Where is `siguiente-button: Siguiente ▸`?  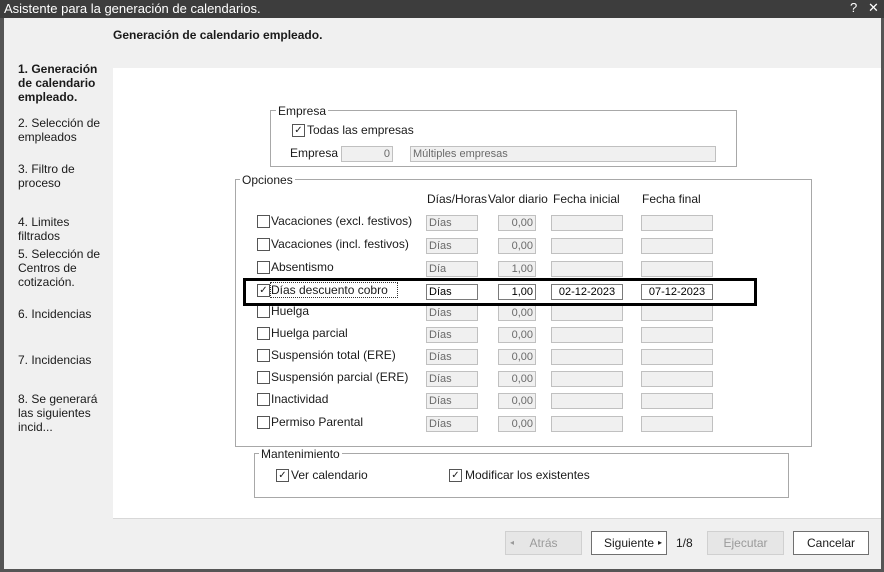
siguiente-button: Siguiente ▸ is located at coordinates (629, 543).